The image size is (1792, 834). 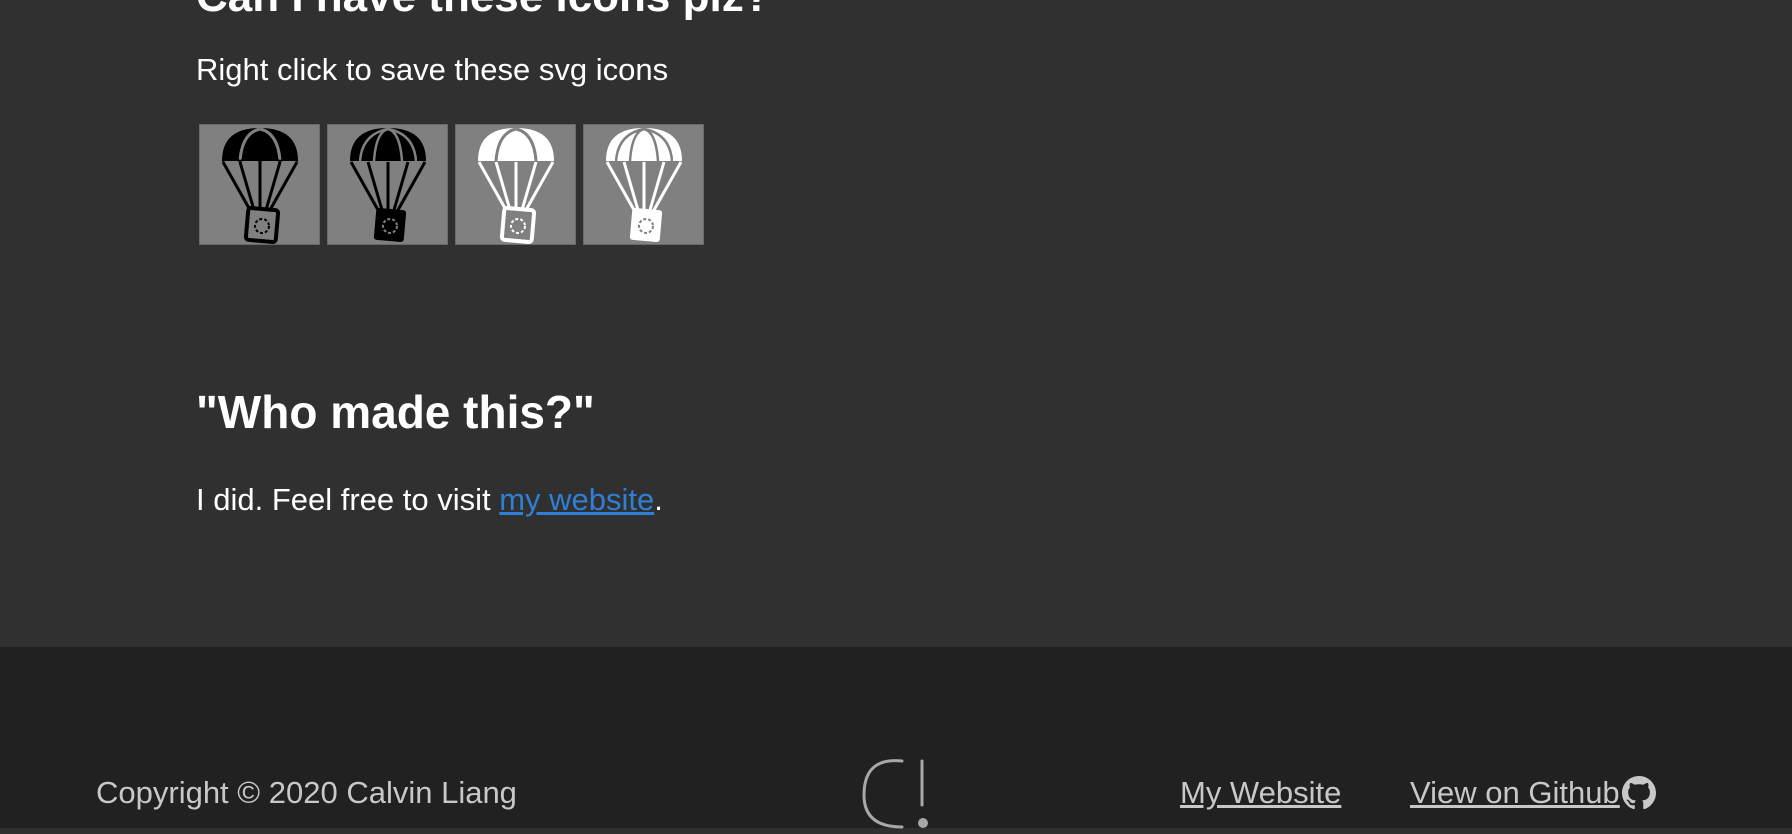 I want to click on parachute-white-outline-icon, so click(x=516, y=185).